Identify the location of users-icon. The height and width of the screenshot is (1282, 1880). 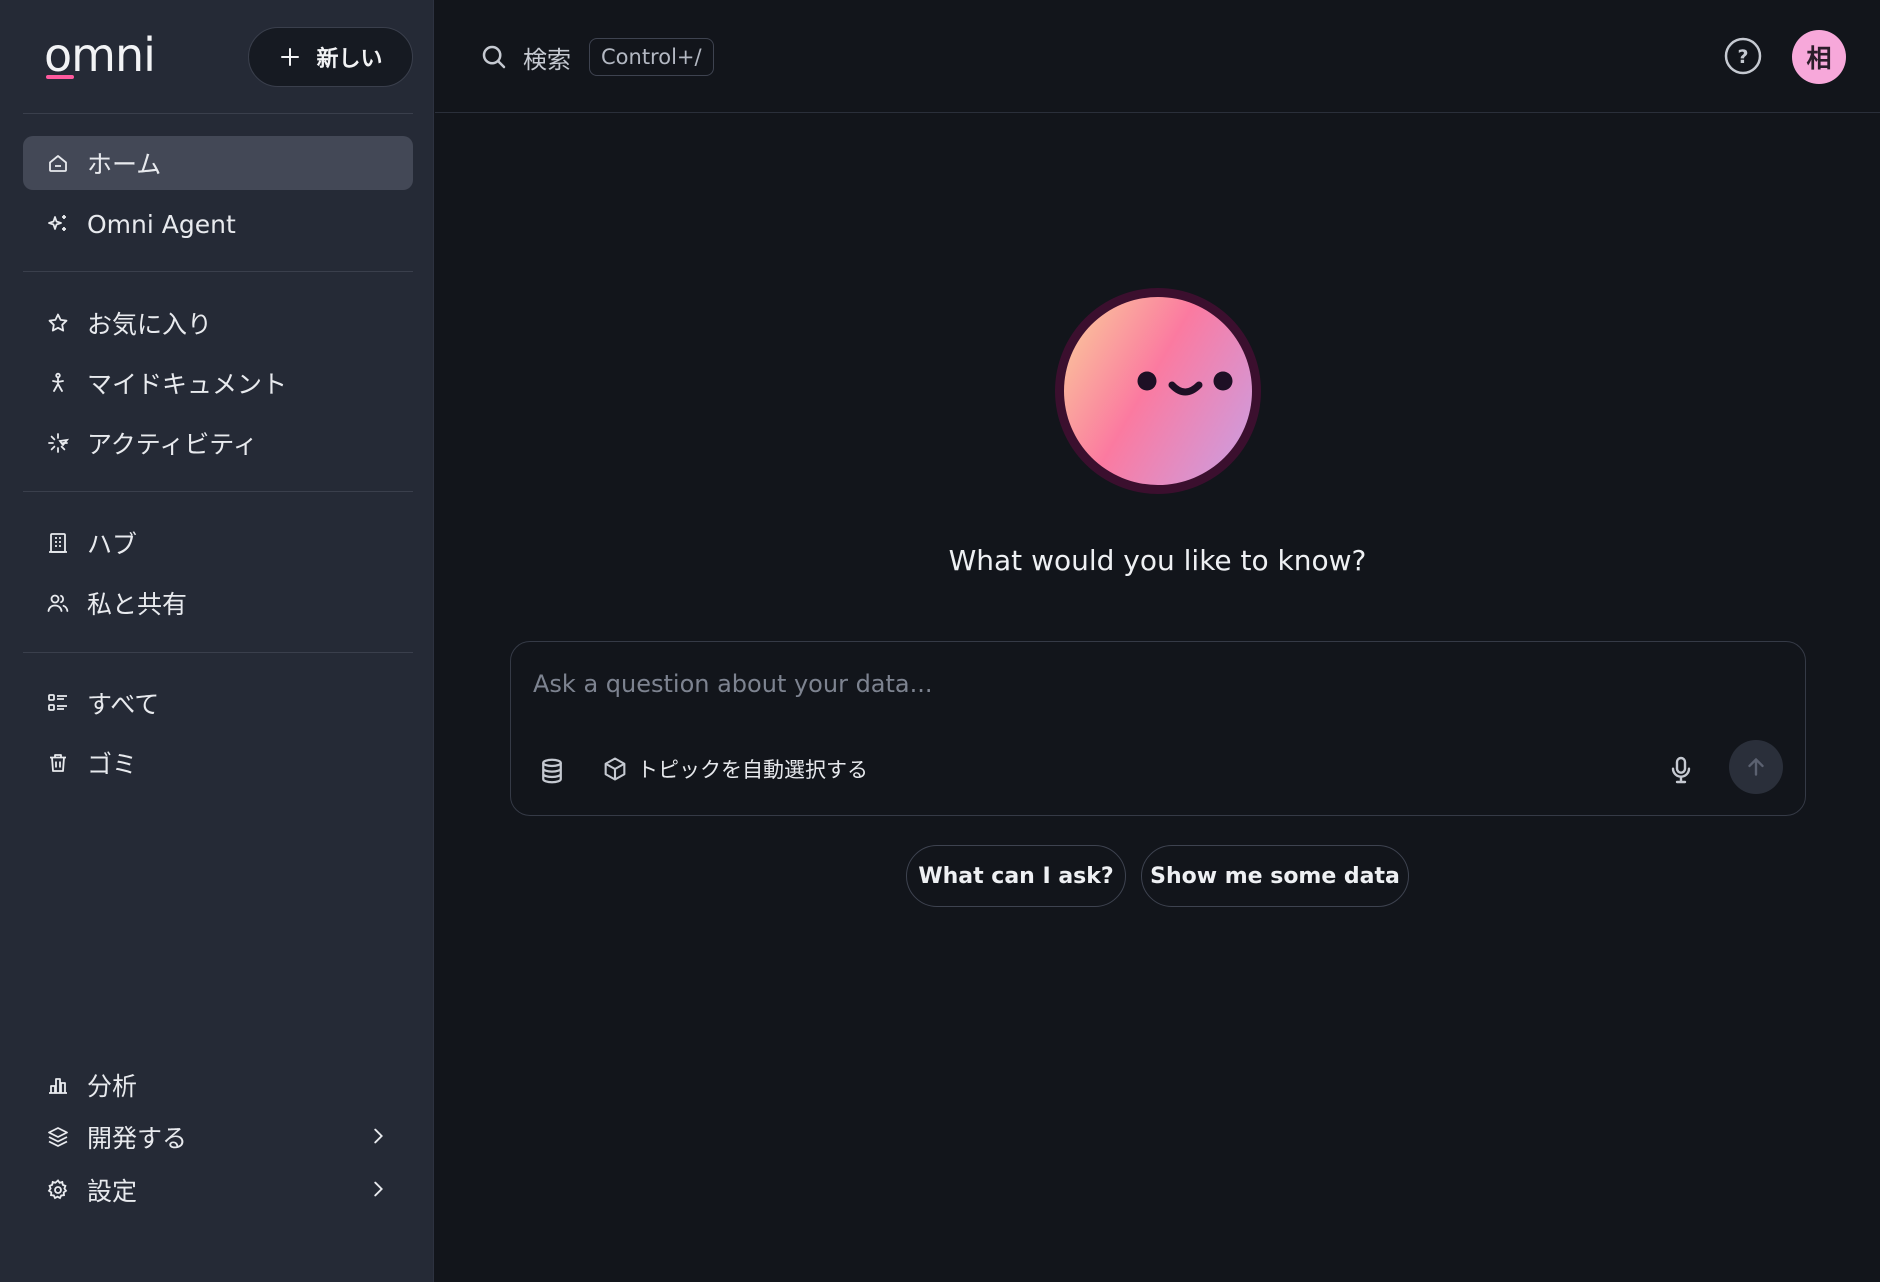
(58, 603).